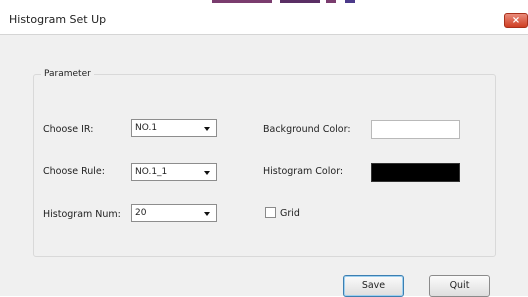 This screenshot has height=297, width=528. I want to click on histogram-color-label: Histogram Color:, so click(303, 171).